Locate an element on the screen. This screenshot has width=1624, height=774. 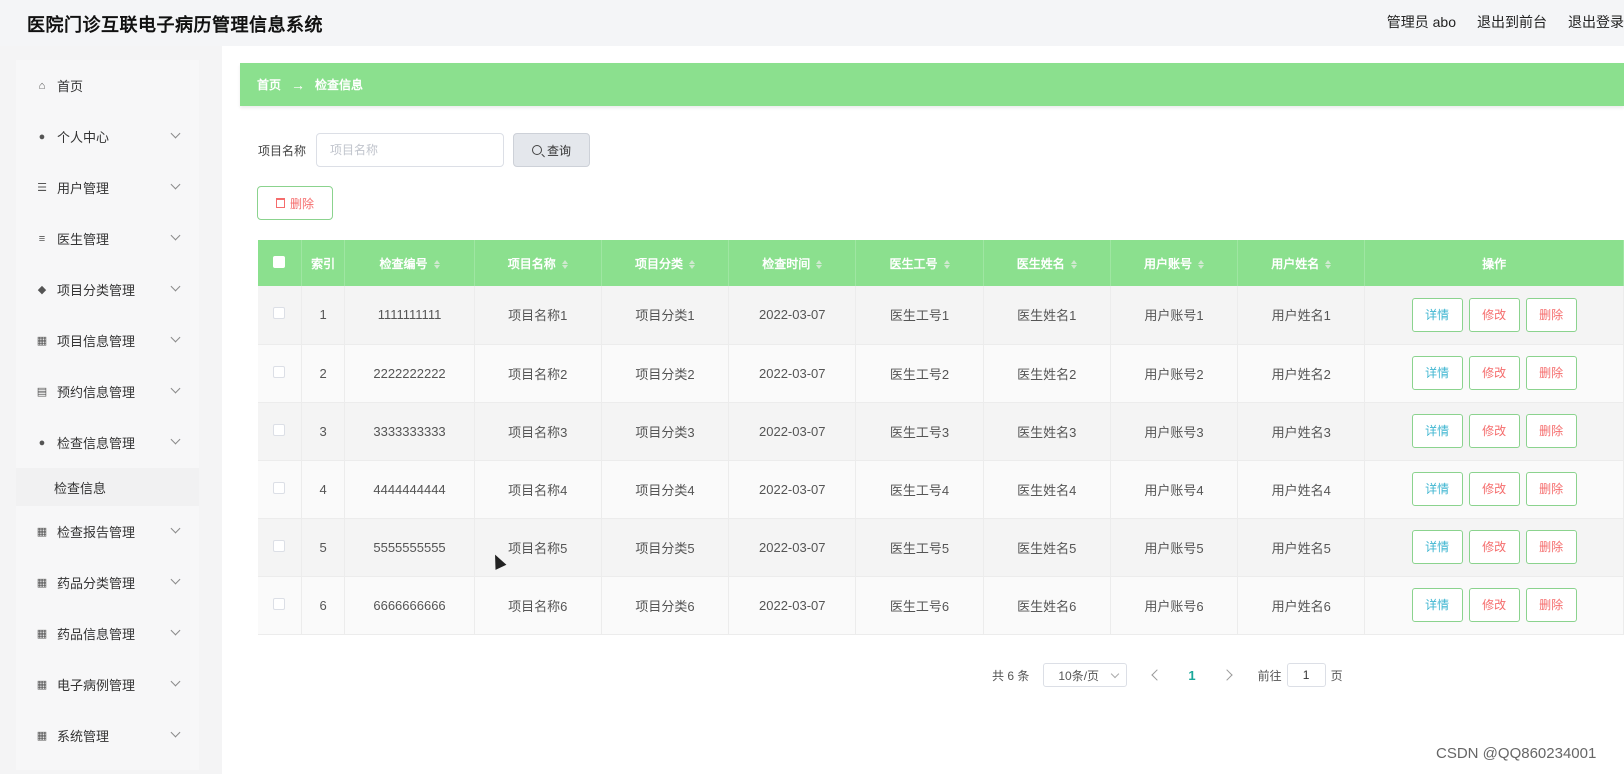
search-button: 查询 is located at coordinates (551, 150).